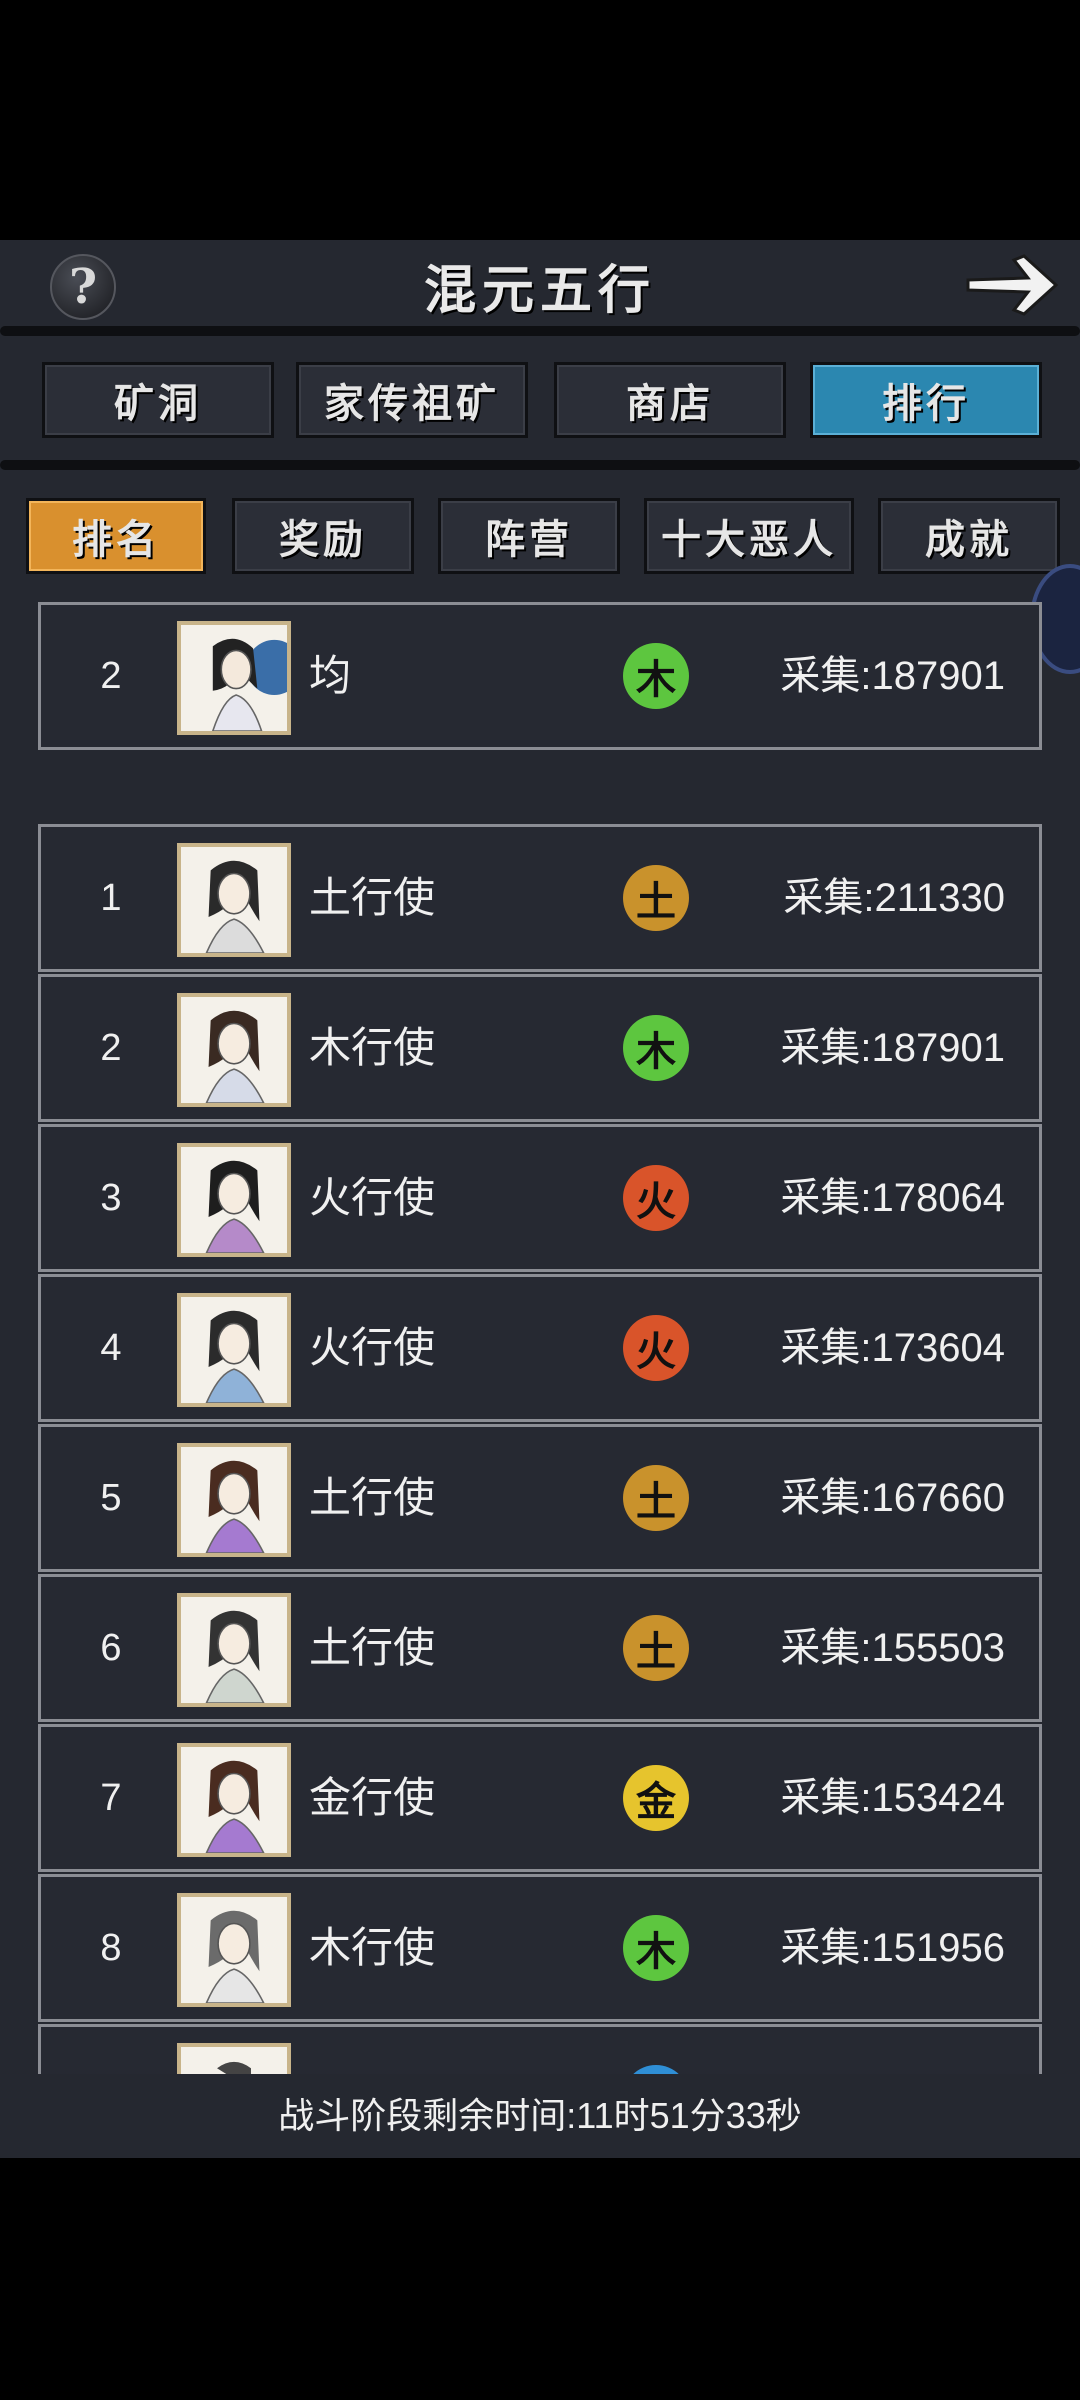 The image size is (1080, 2400). I want to click on tab-ancestral-mine: 家传祖矿, so click(412, 400).